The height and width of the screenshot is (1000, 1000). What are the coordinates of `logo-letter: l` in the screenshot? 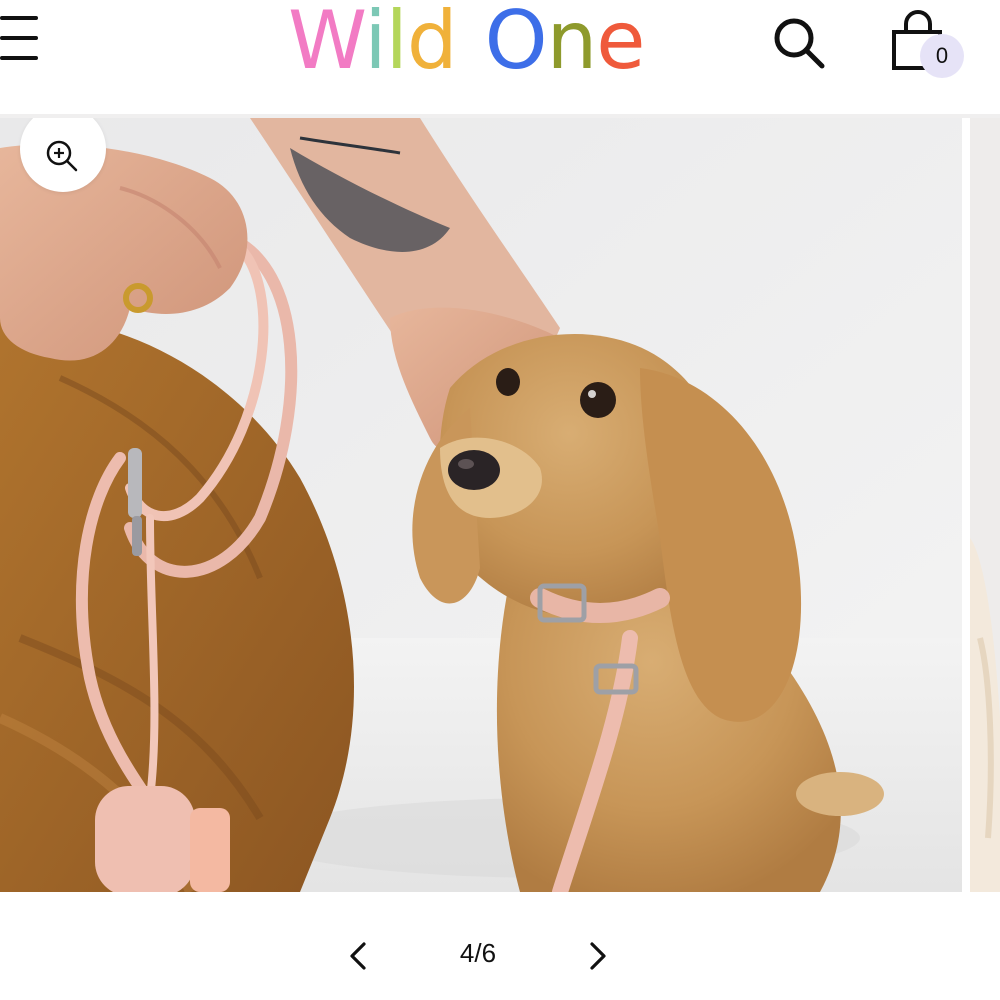 It's located at (396, 43).